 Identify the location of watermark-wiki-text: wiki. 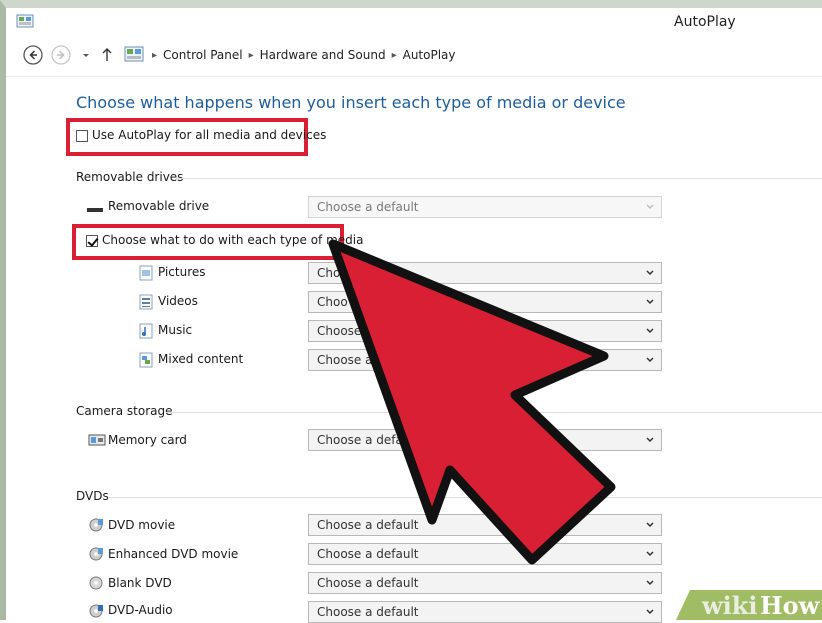
(729, 605).